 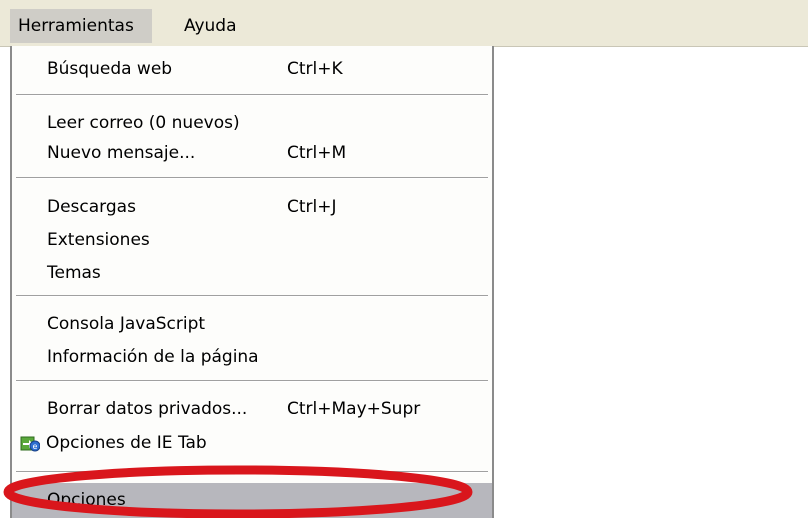 I want to click on menu-item-label: Búsqueda web, so click(x=110, y=69).